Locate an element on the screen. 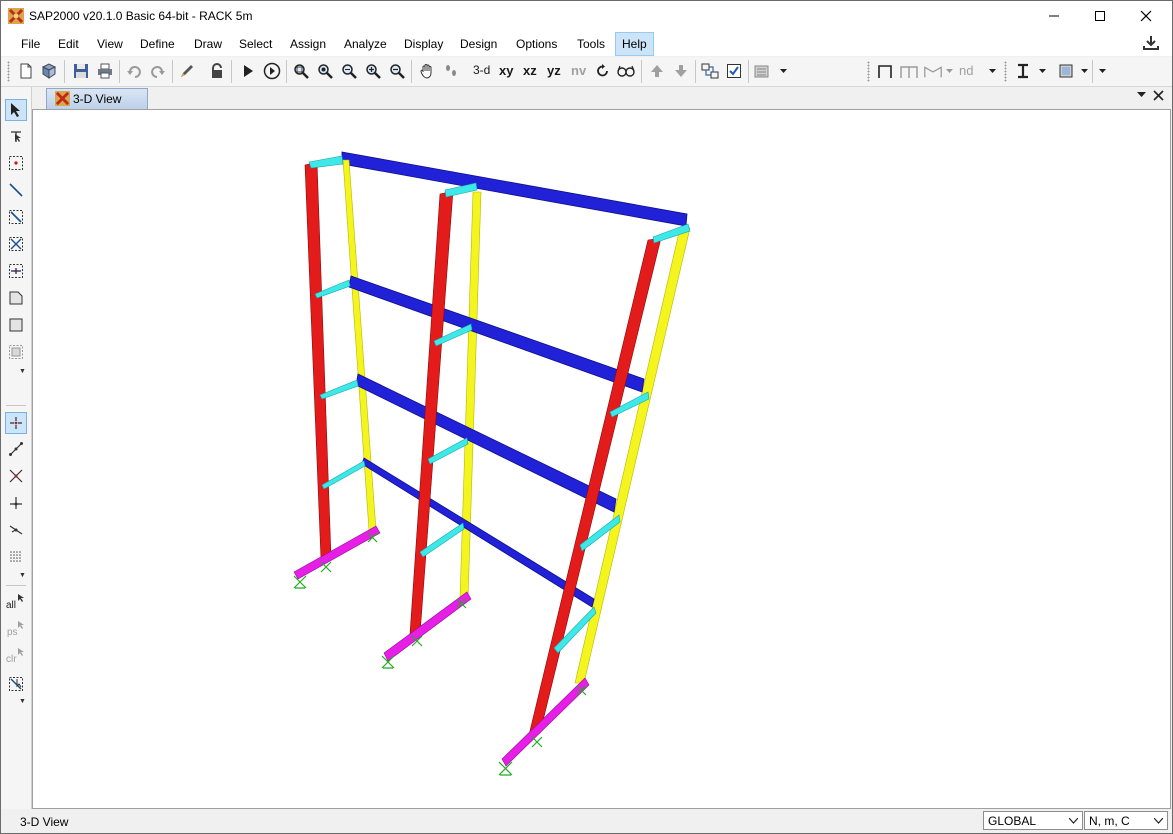  draw-frame-button is located at coordinates (885, 71).